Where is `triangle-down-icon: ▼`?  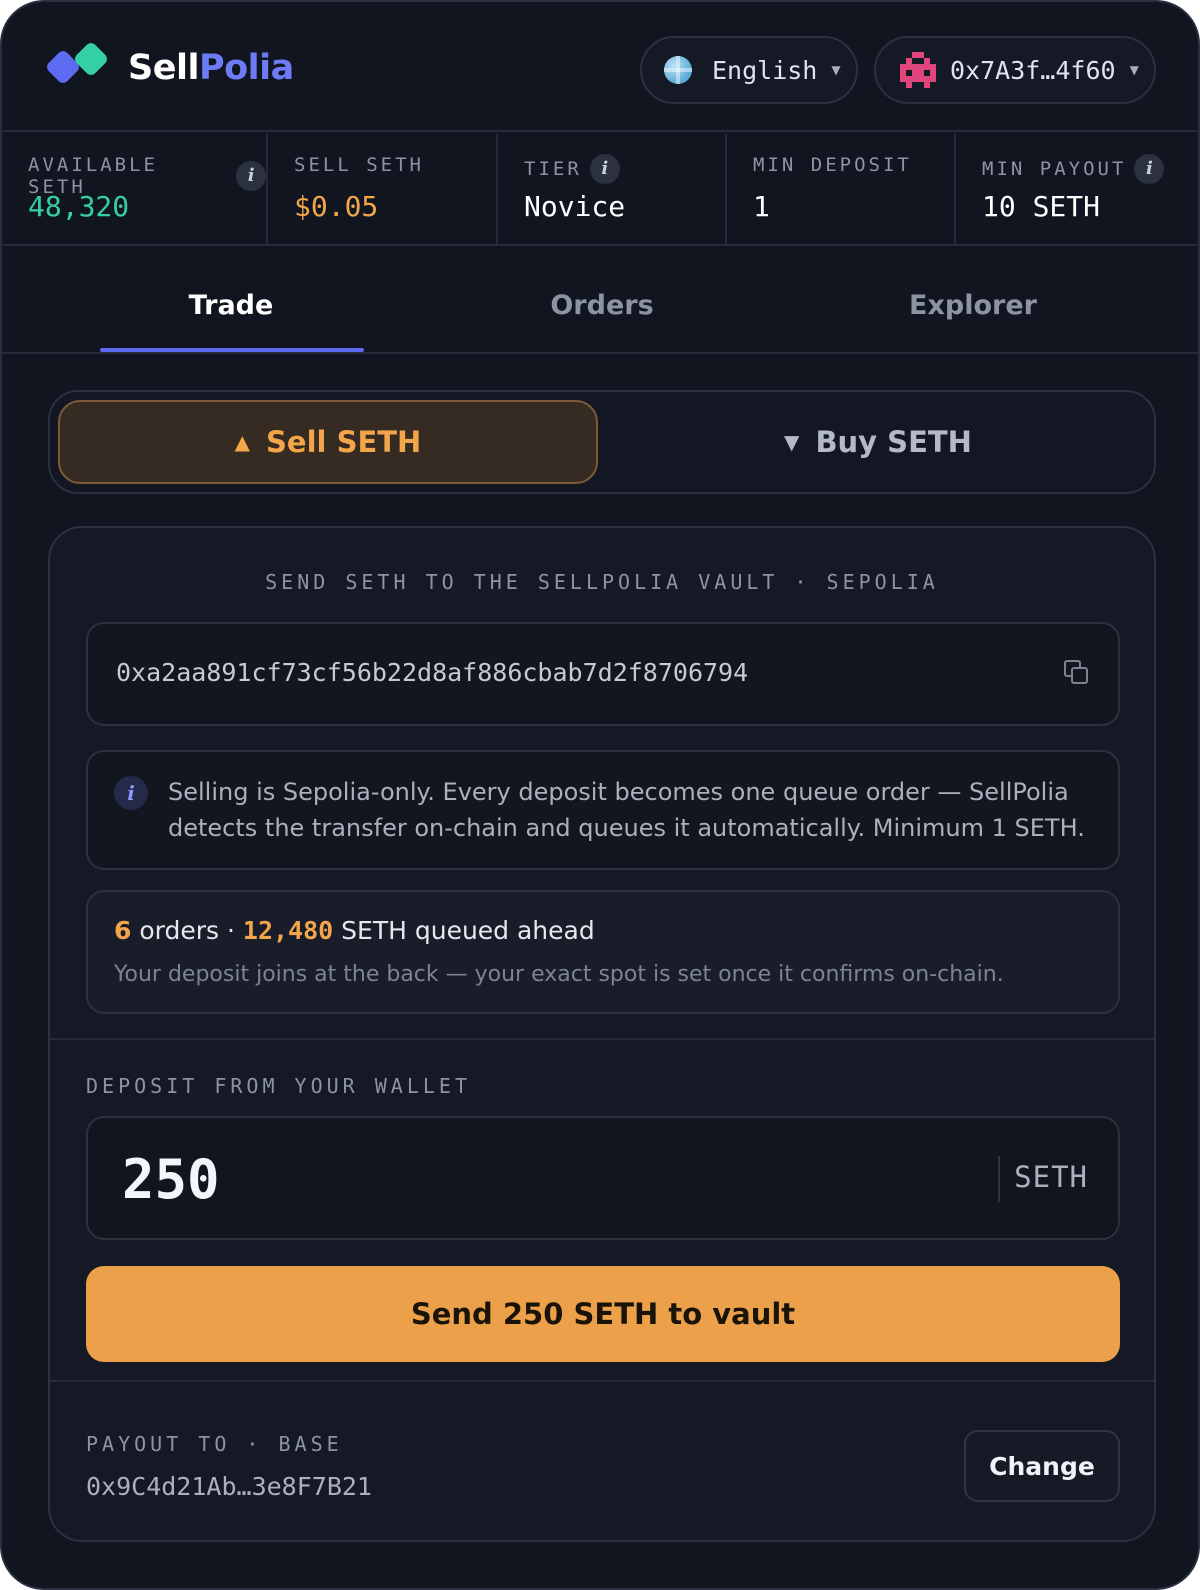 triangle-down-icon: ▼ is located at coordinates (792, 442).